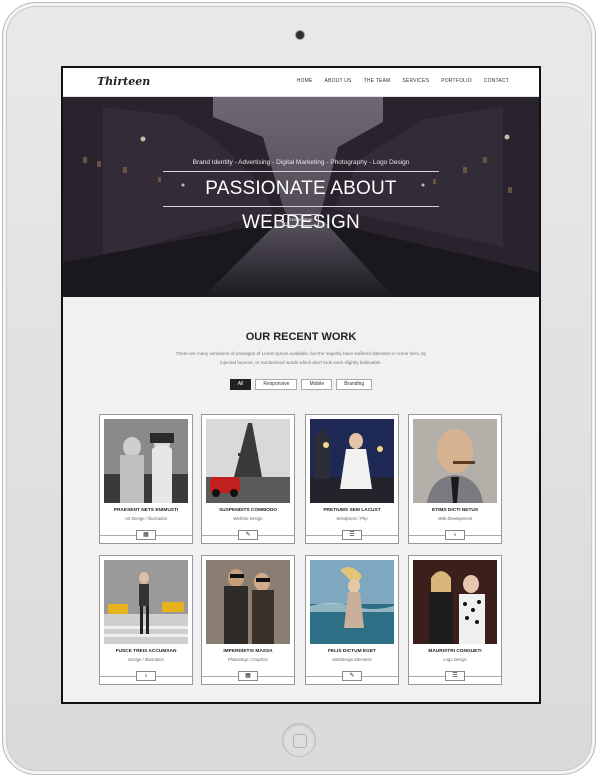 Image resolution: width=600 pixels, height=779 pixels. What do you see at coordinates (248, 510) in the screenshot?
I see `card-title: SUSPENDITS COMMODO` at bounding box center [248, 510].